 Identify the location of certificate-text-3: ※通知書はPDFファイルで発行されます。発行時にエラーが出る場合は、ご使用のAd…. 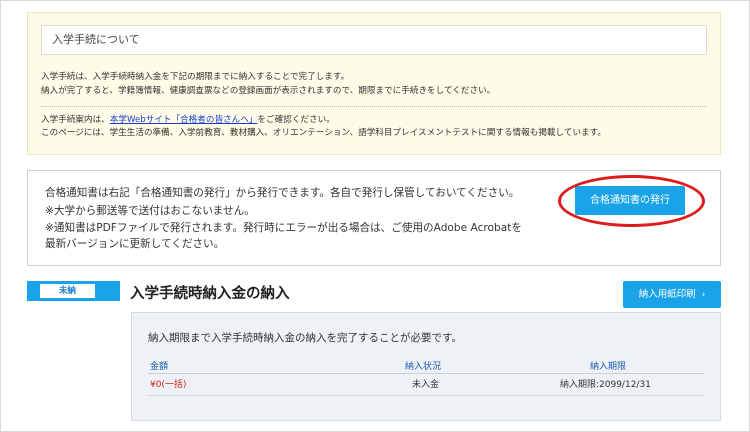
(283, 228).